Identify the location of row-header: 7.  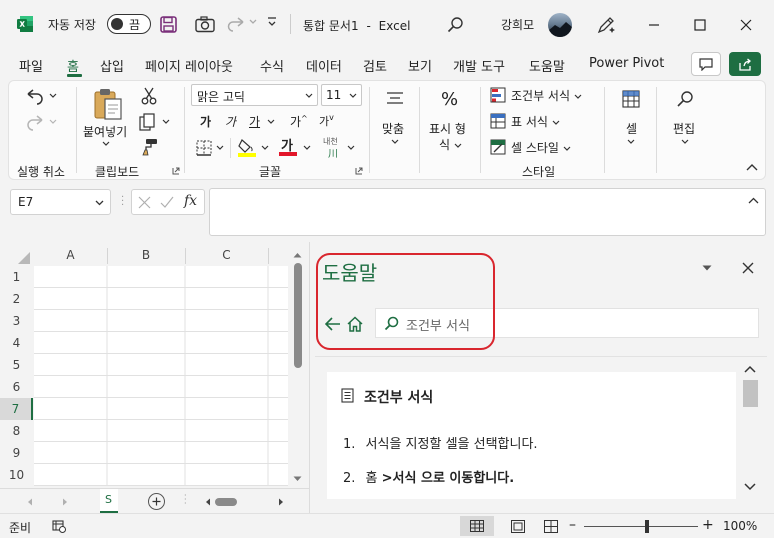
(16, 409).